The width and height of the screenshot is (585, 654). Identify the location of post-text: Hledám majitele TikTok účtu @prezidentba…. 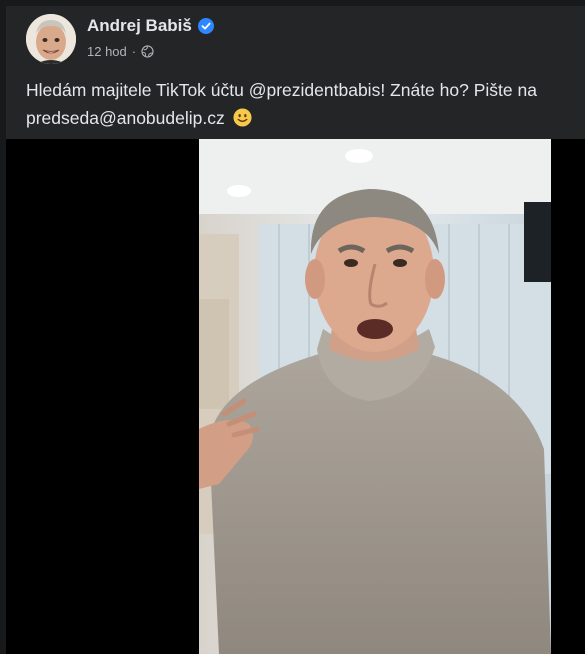
(301, 104).